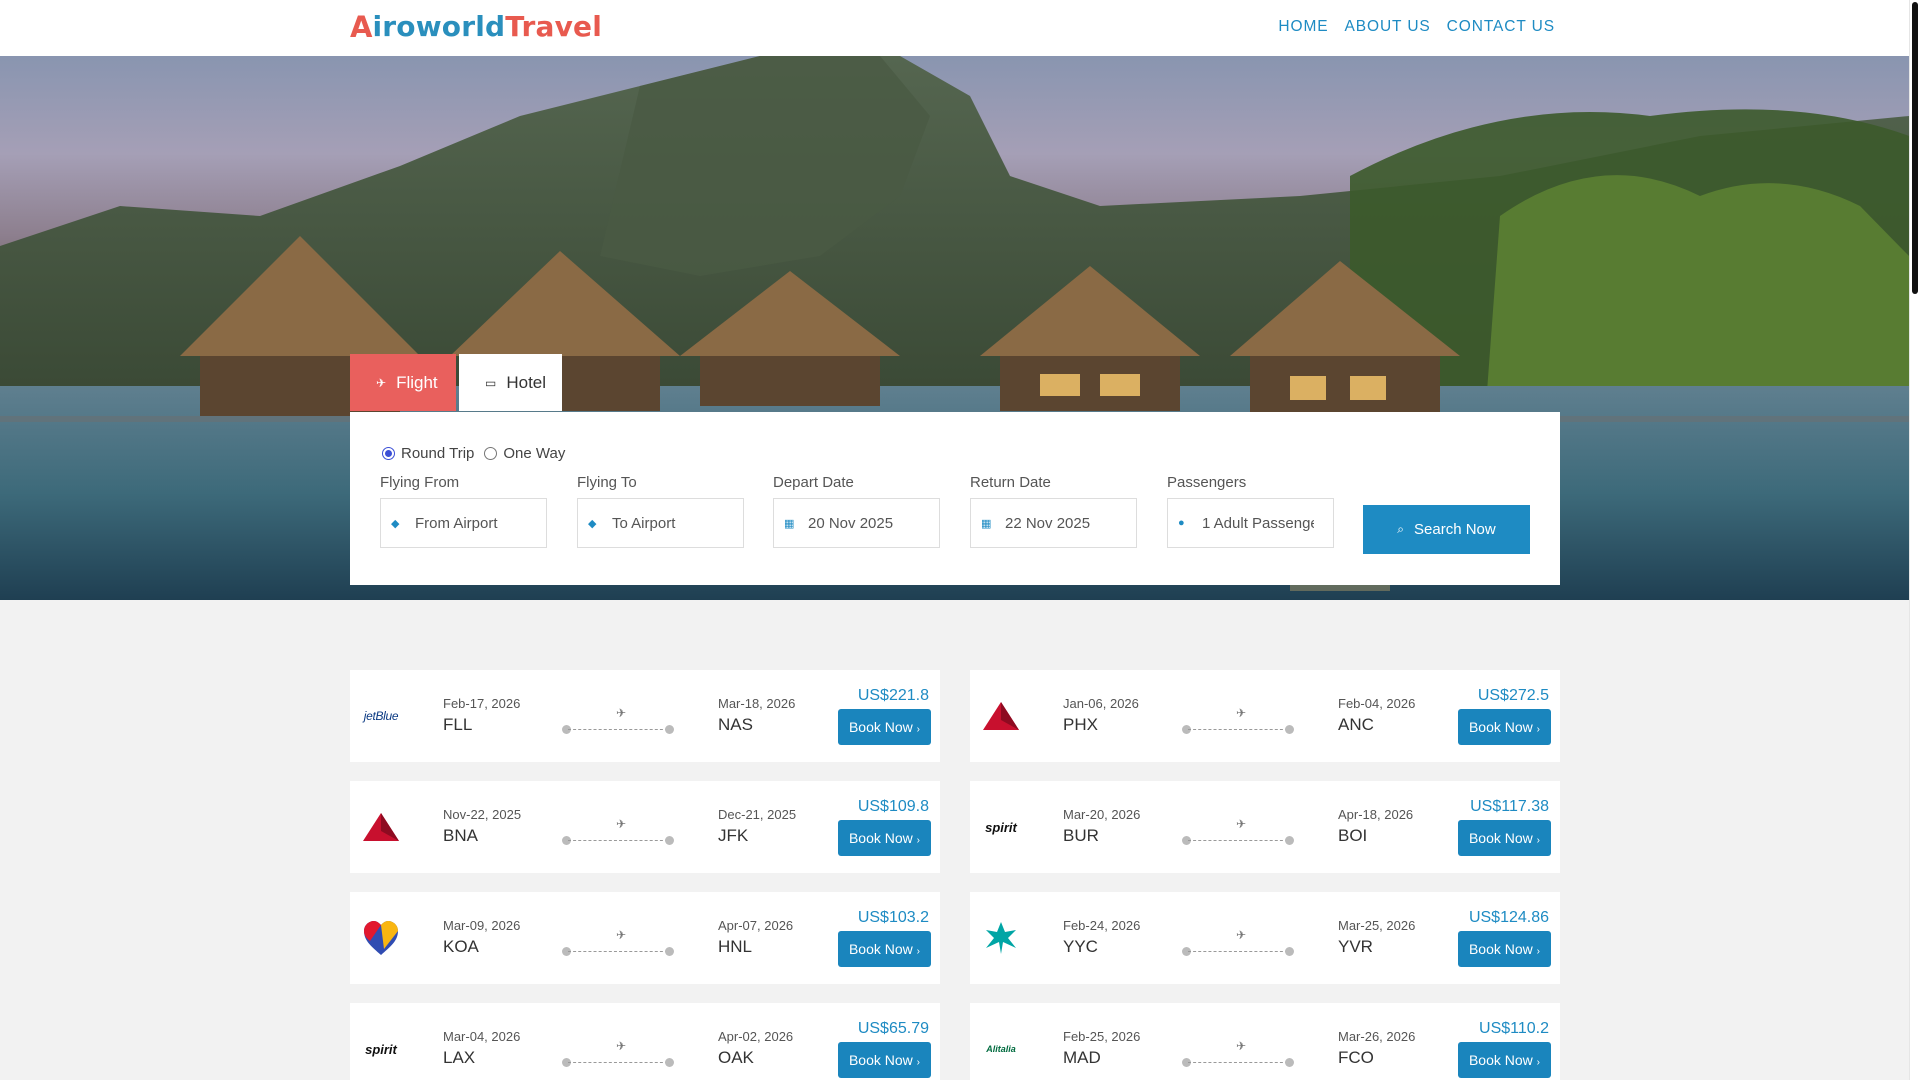  What do you see at coordinates (1061, 523) in the screenshot?
I see `return-date-input` at bounding box center [1061, 523].